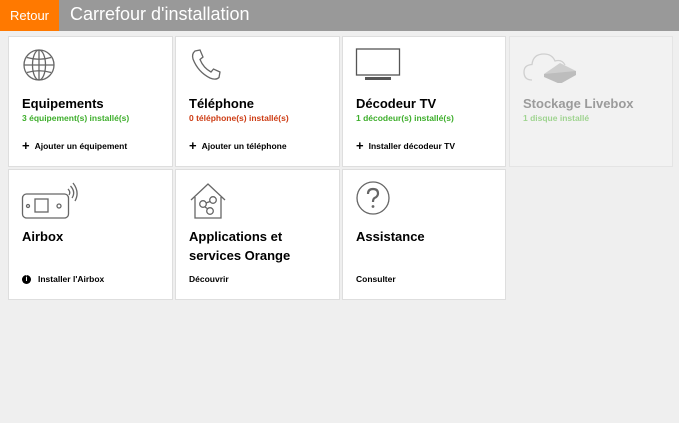 The height and width of the screenshot is (423, 679). What do you see at coordinates (160, 14) in the screenshot?
I see `page-title: Carrefour d'installation` at bounding box center [160, 14].